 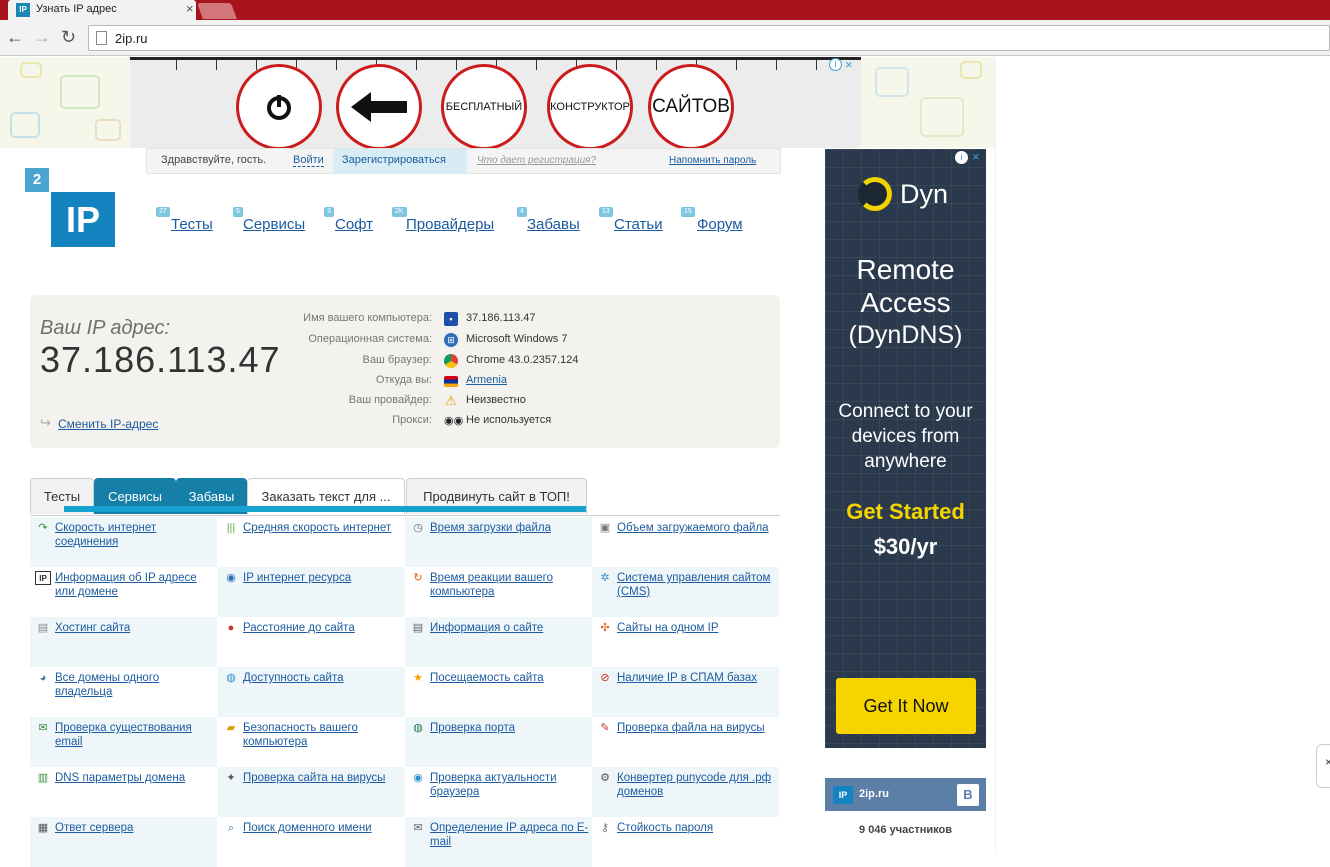 What do you see at coordinates (976, 156) in the screenshot?
I see `right-ad-close-icon: ×` at bounding box center [976, 156].